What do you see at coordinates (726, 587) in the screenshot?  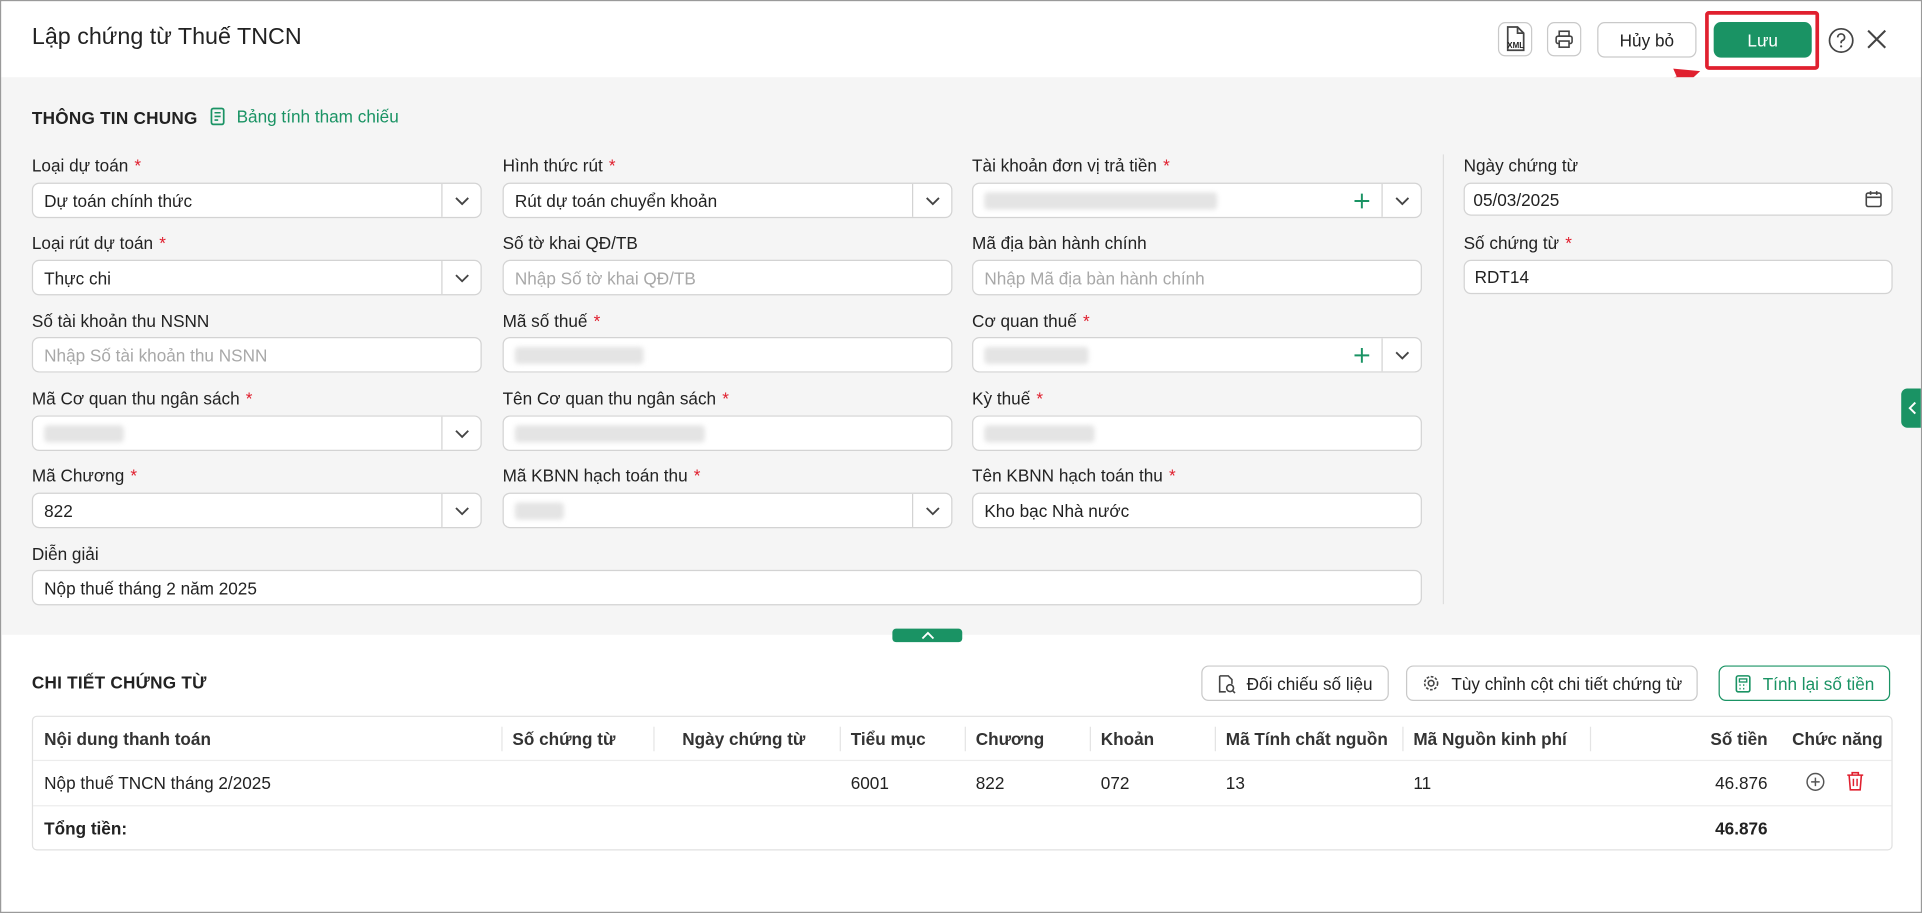 I see `dien-giai-input: Nộp thuế tháng 2 năm 2025` at bounding box center [726, 587].